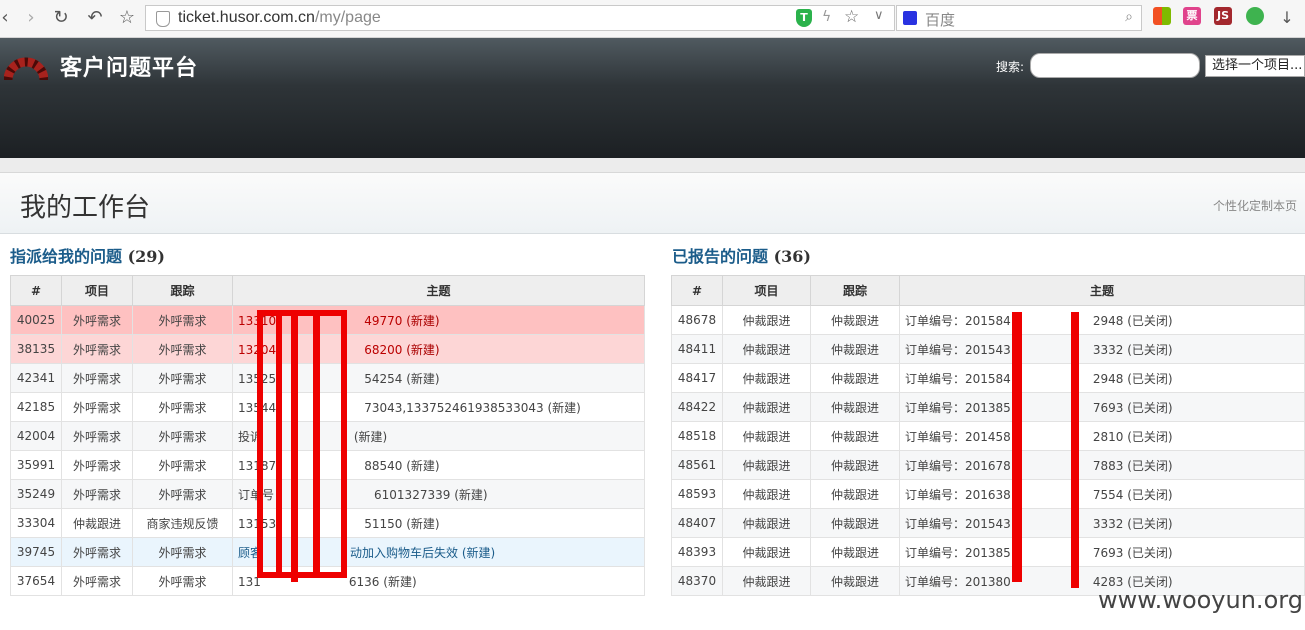 The width and height of the screenshot is (1305, 630). What do you see at coordinates (36, 407) in the screenshot?
I see `issue-id-link: 42185` at bounding box center [36, 407].